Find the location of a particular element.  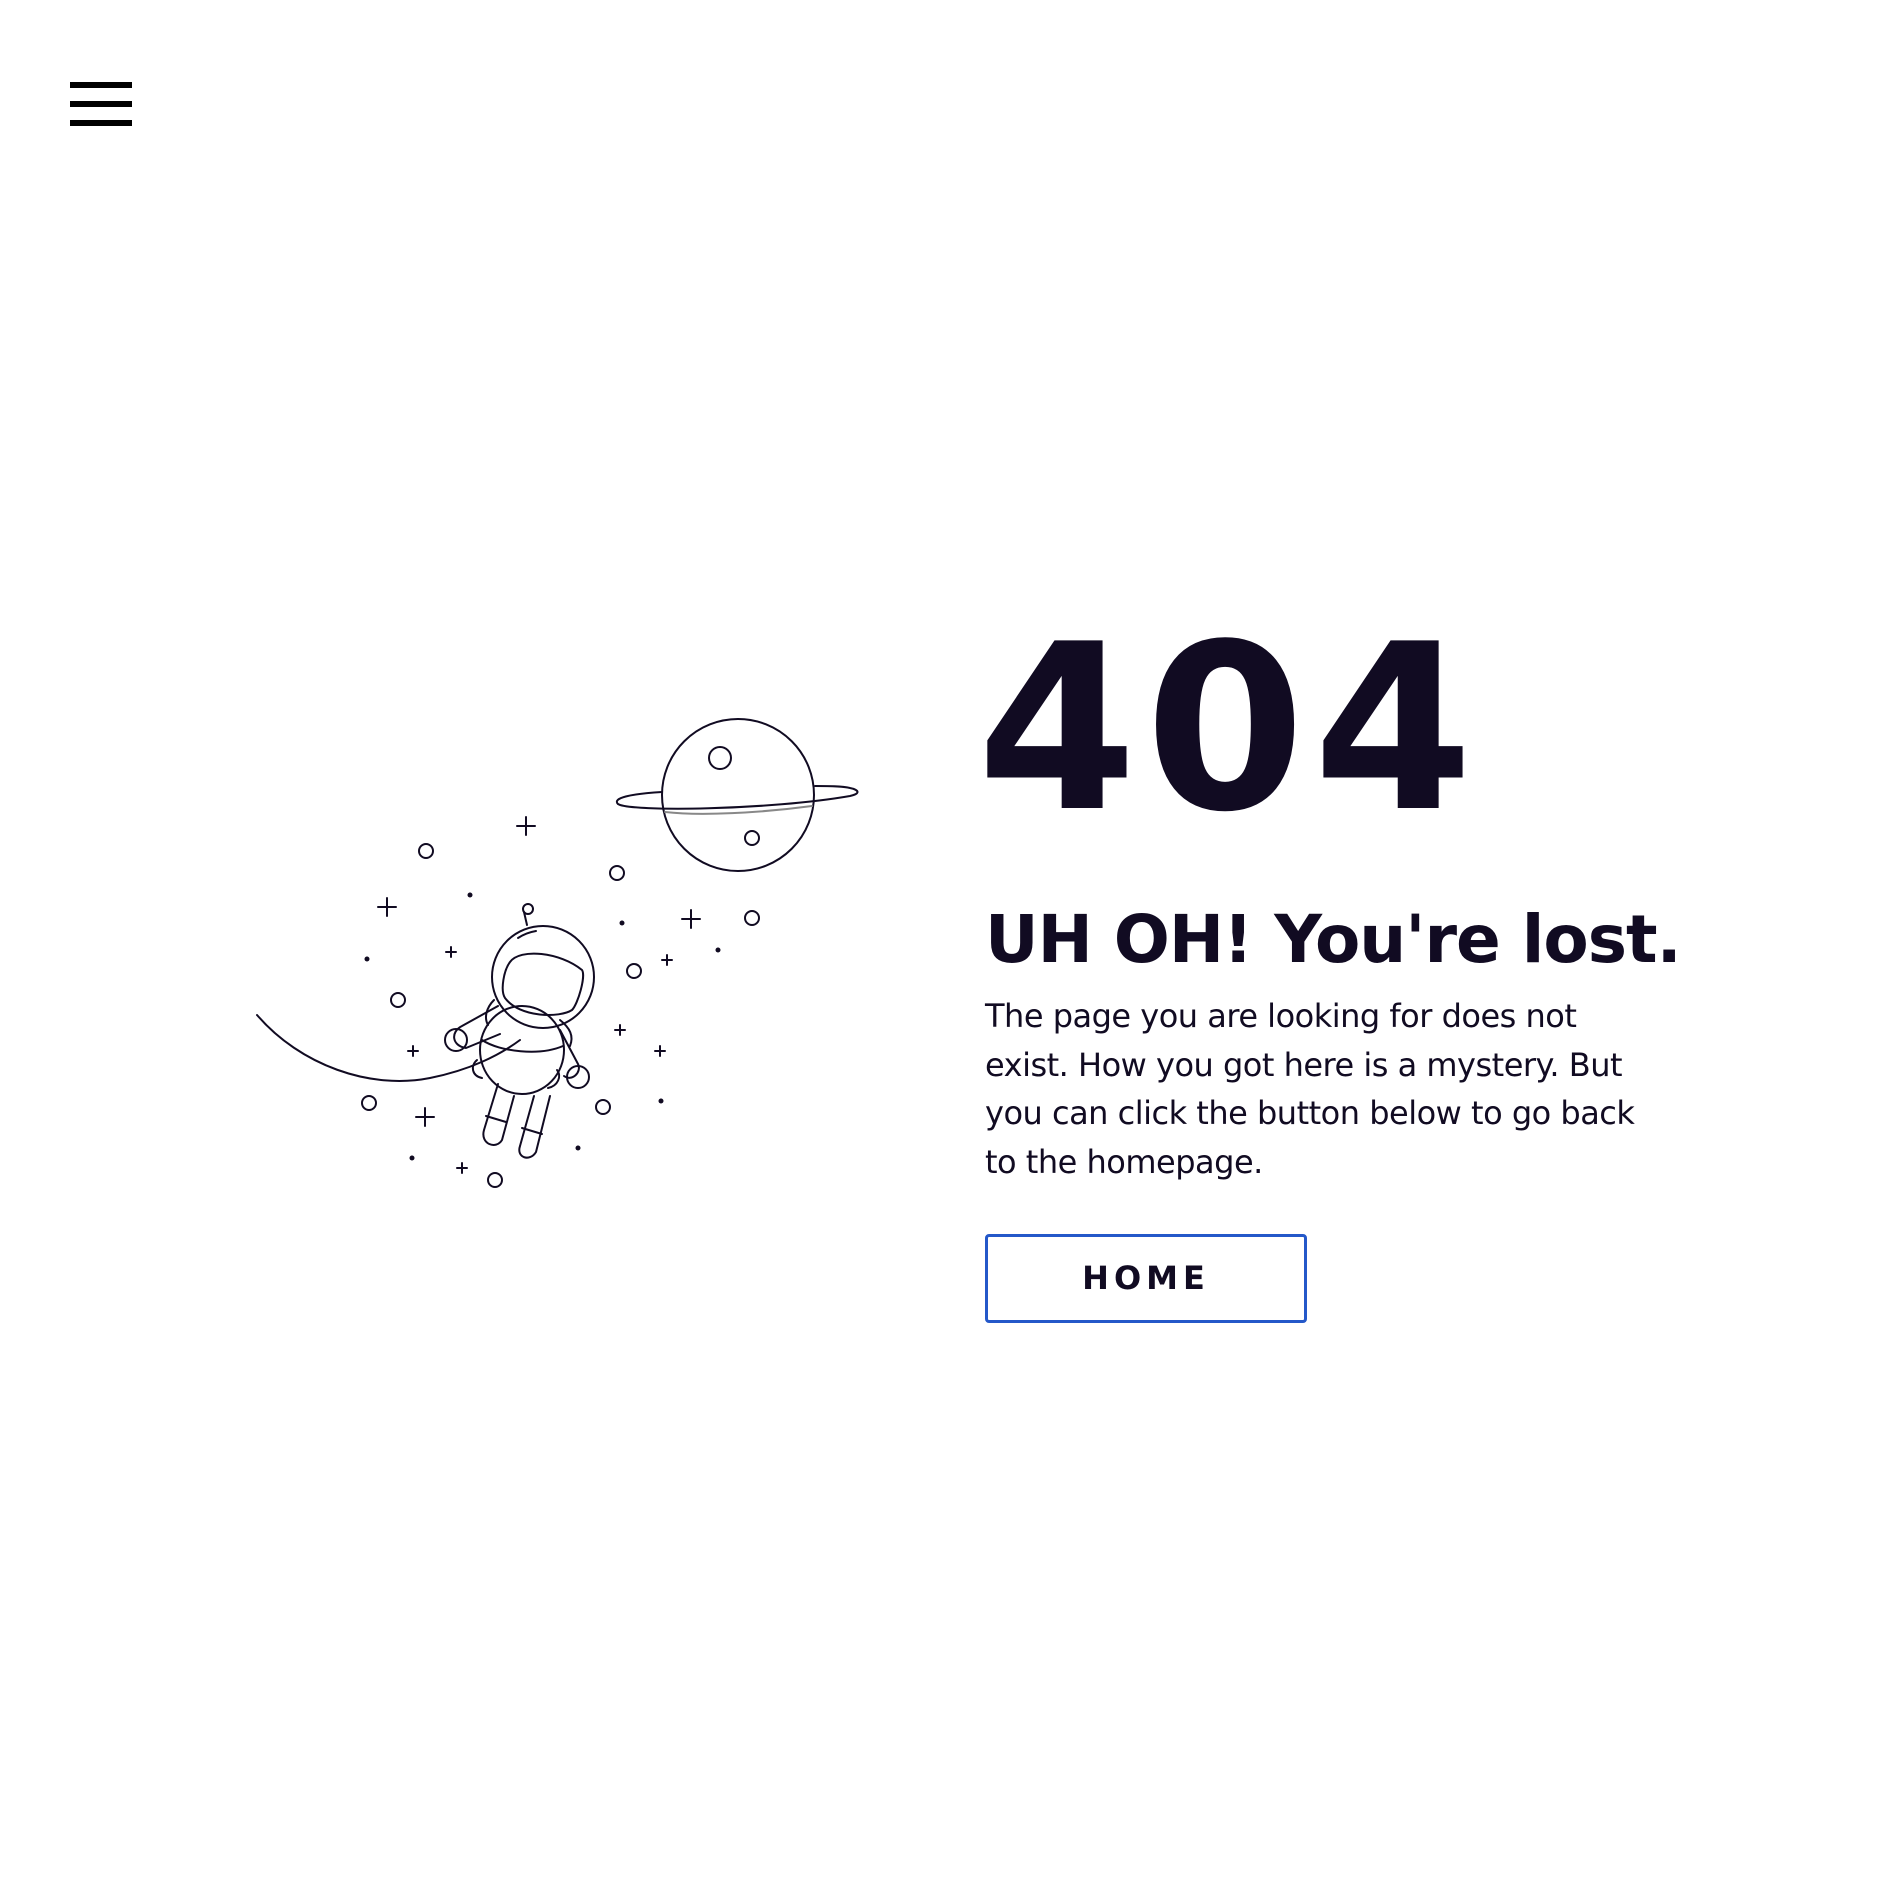

home-button: HOME is located at coordinates (1146, 1278).